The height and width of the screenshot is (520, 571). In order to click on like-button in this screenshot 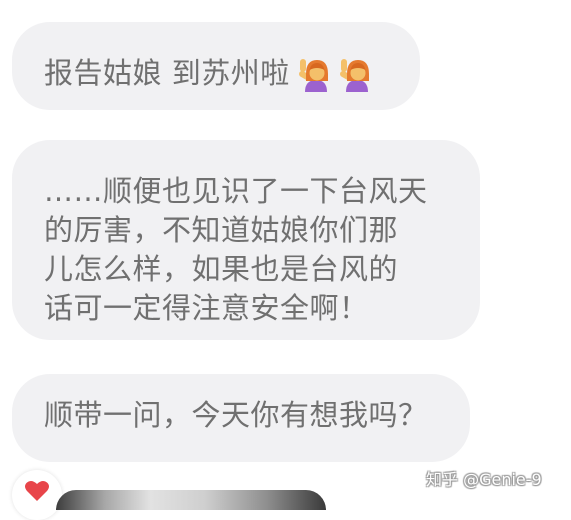, I will do `click(37, 495)`.